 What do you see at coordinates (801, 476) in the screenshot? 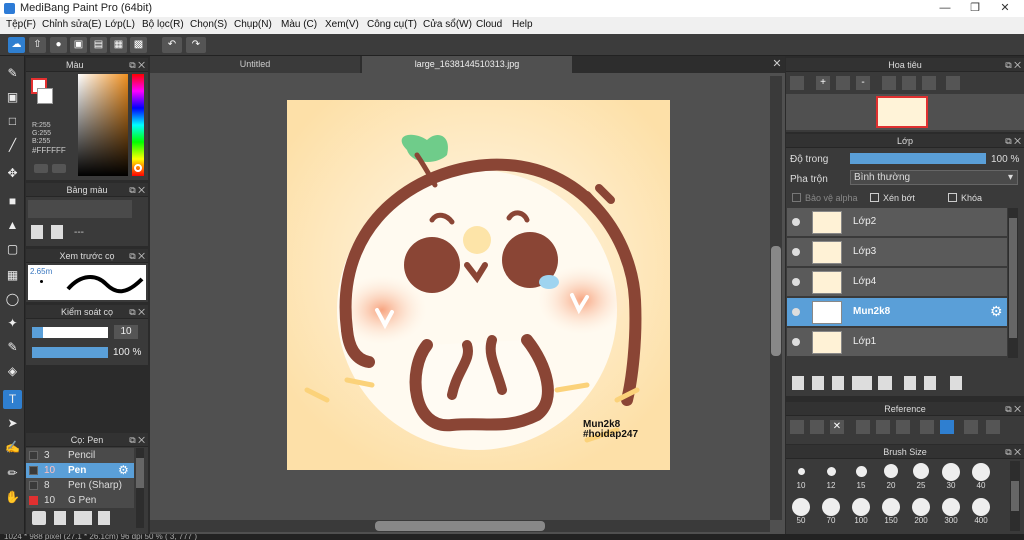
I see `brush-size-option: 10` at bounding box center [801, 476].